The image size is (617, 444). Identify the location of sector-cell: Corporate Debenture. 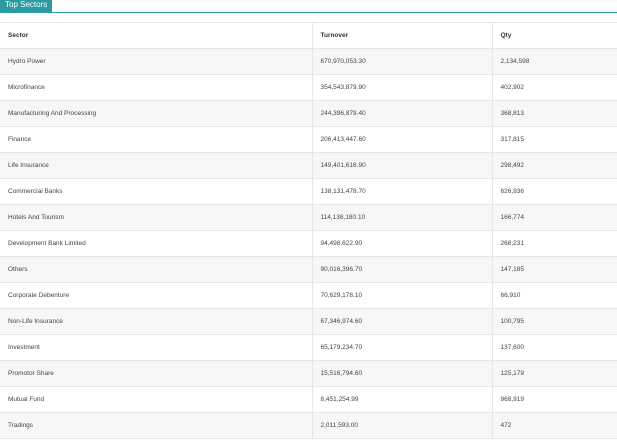
(156, 295).